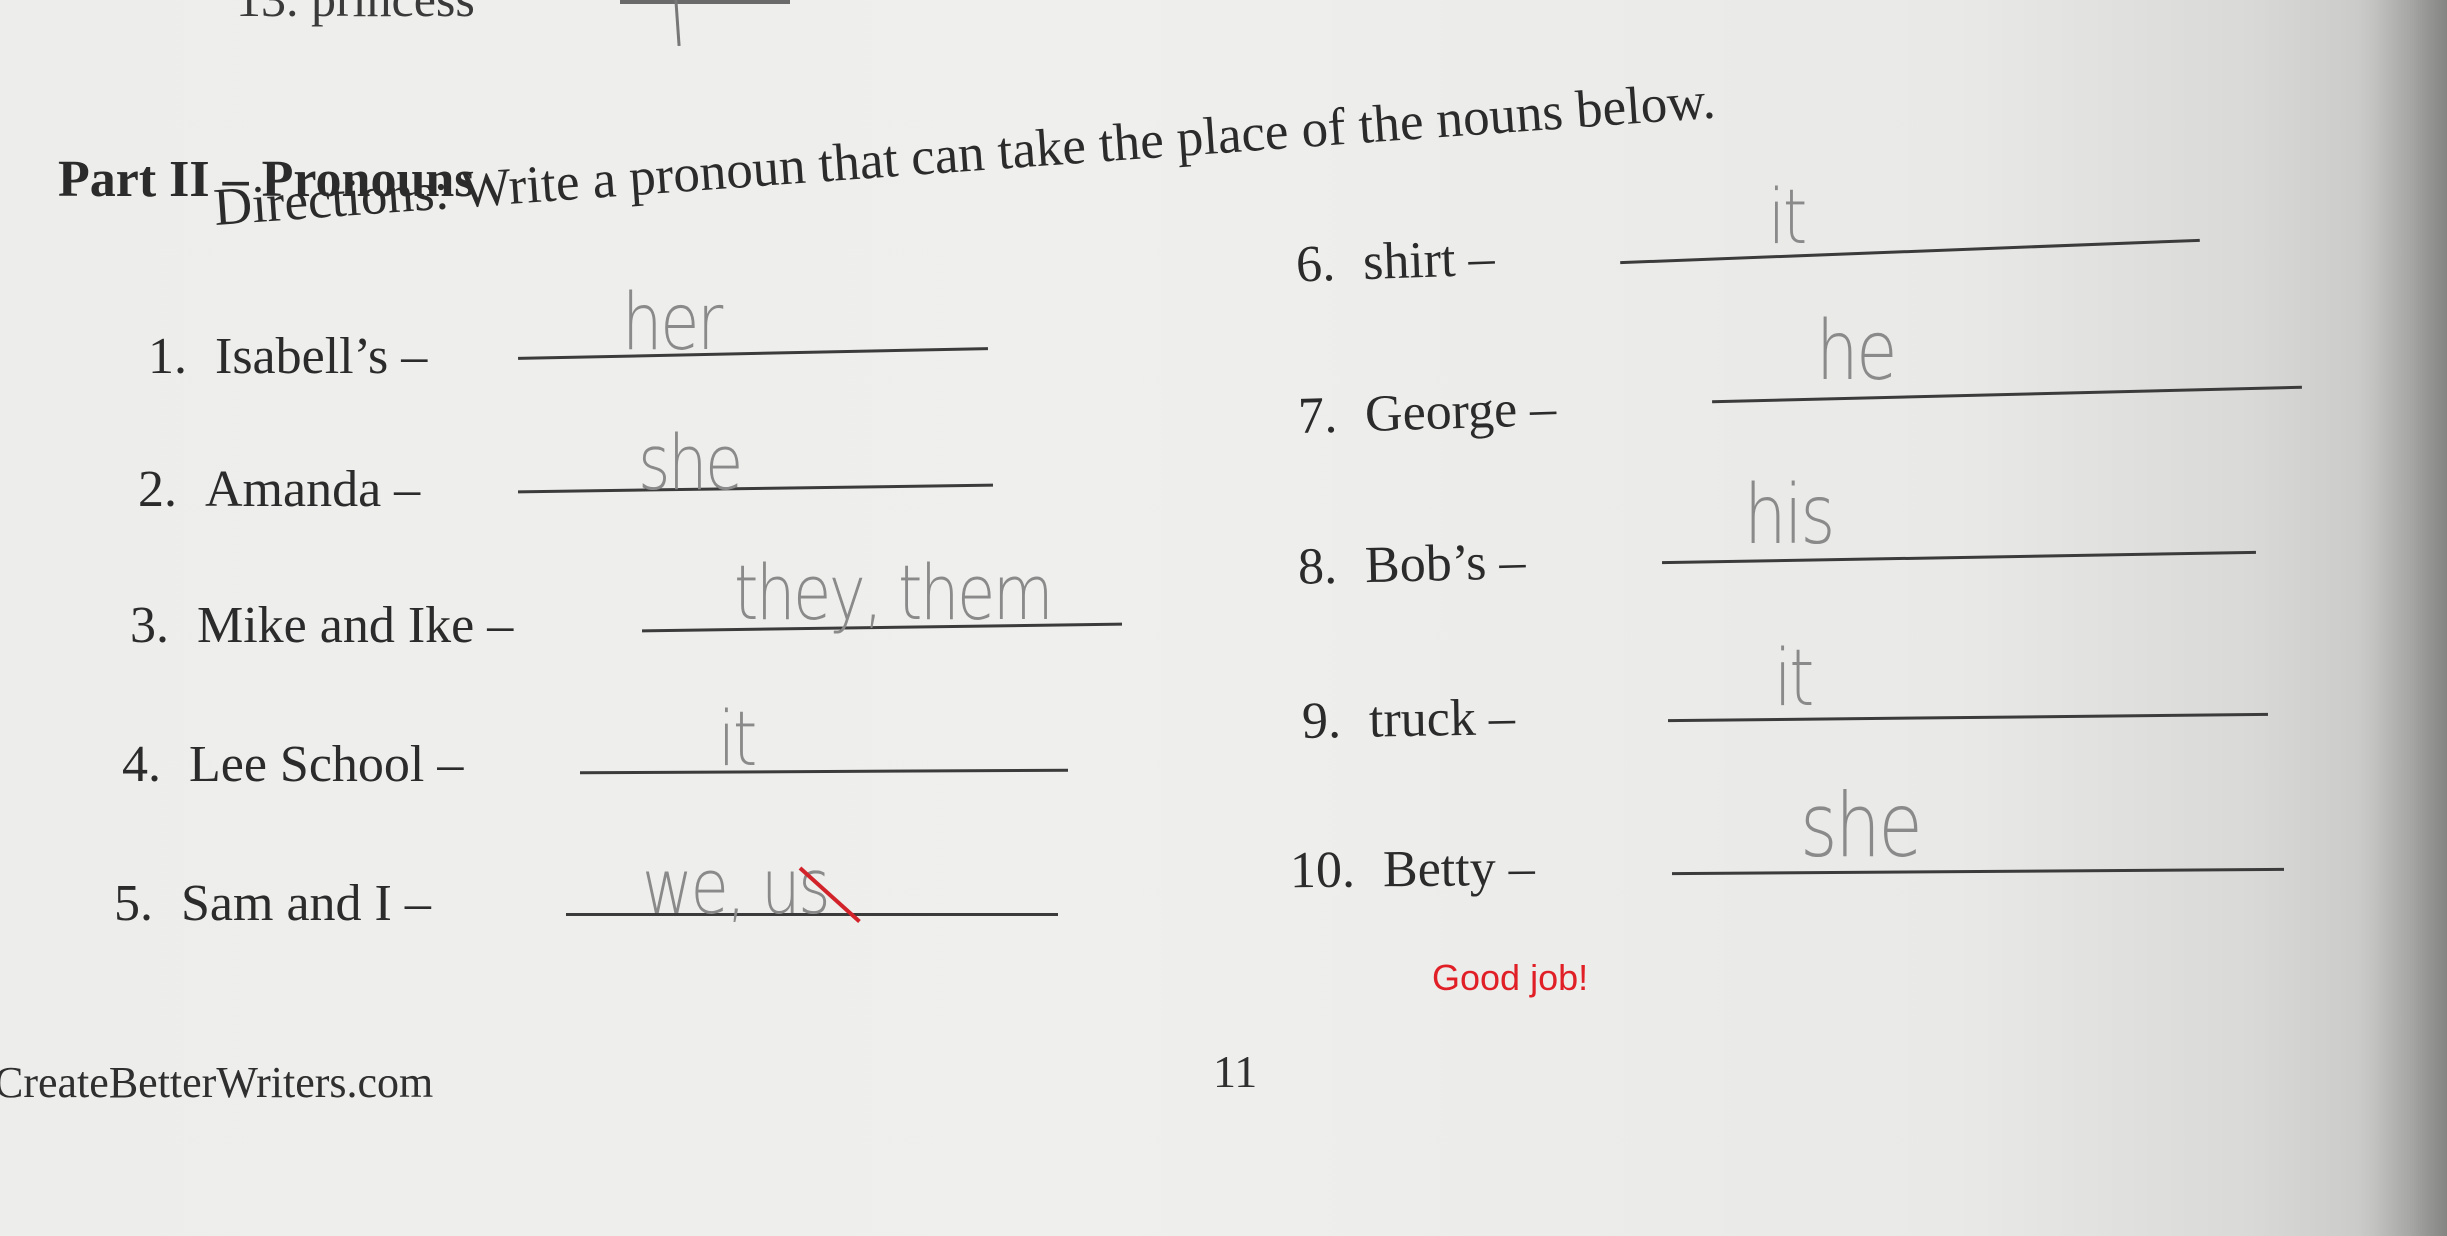  I want to click on handwritten-answer-5: we, us, so click(736, 886).